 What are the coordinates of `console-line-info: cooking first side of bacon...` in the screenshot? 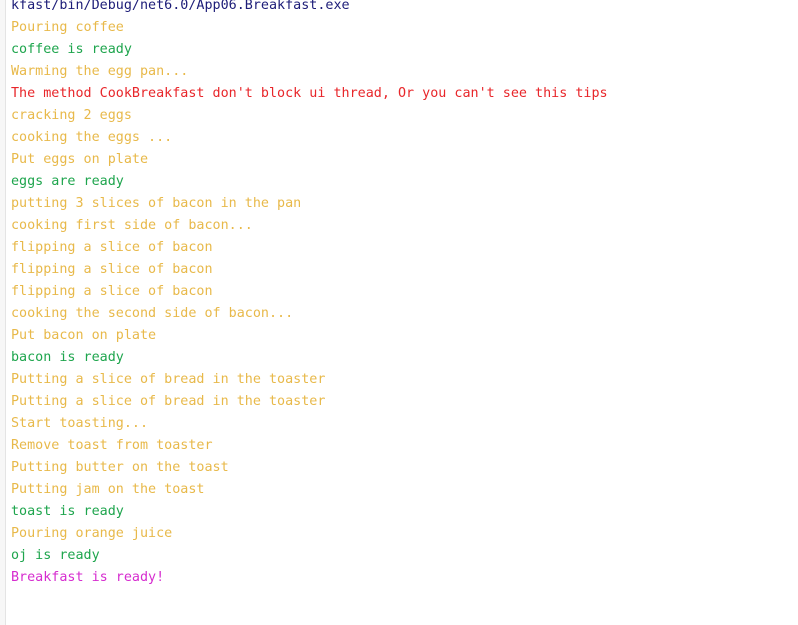 It's located at (132, 225).